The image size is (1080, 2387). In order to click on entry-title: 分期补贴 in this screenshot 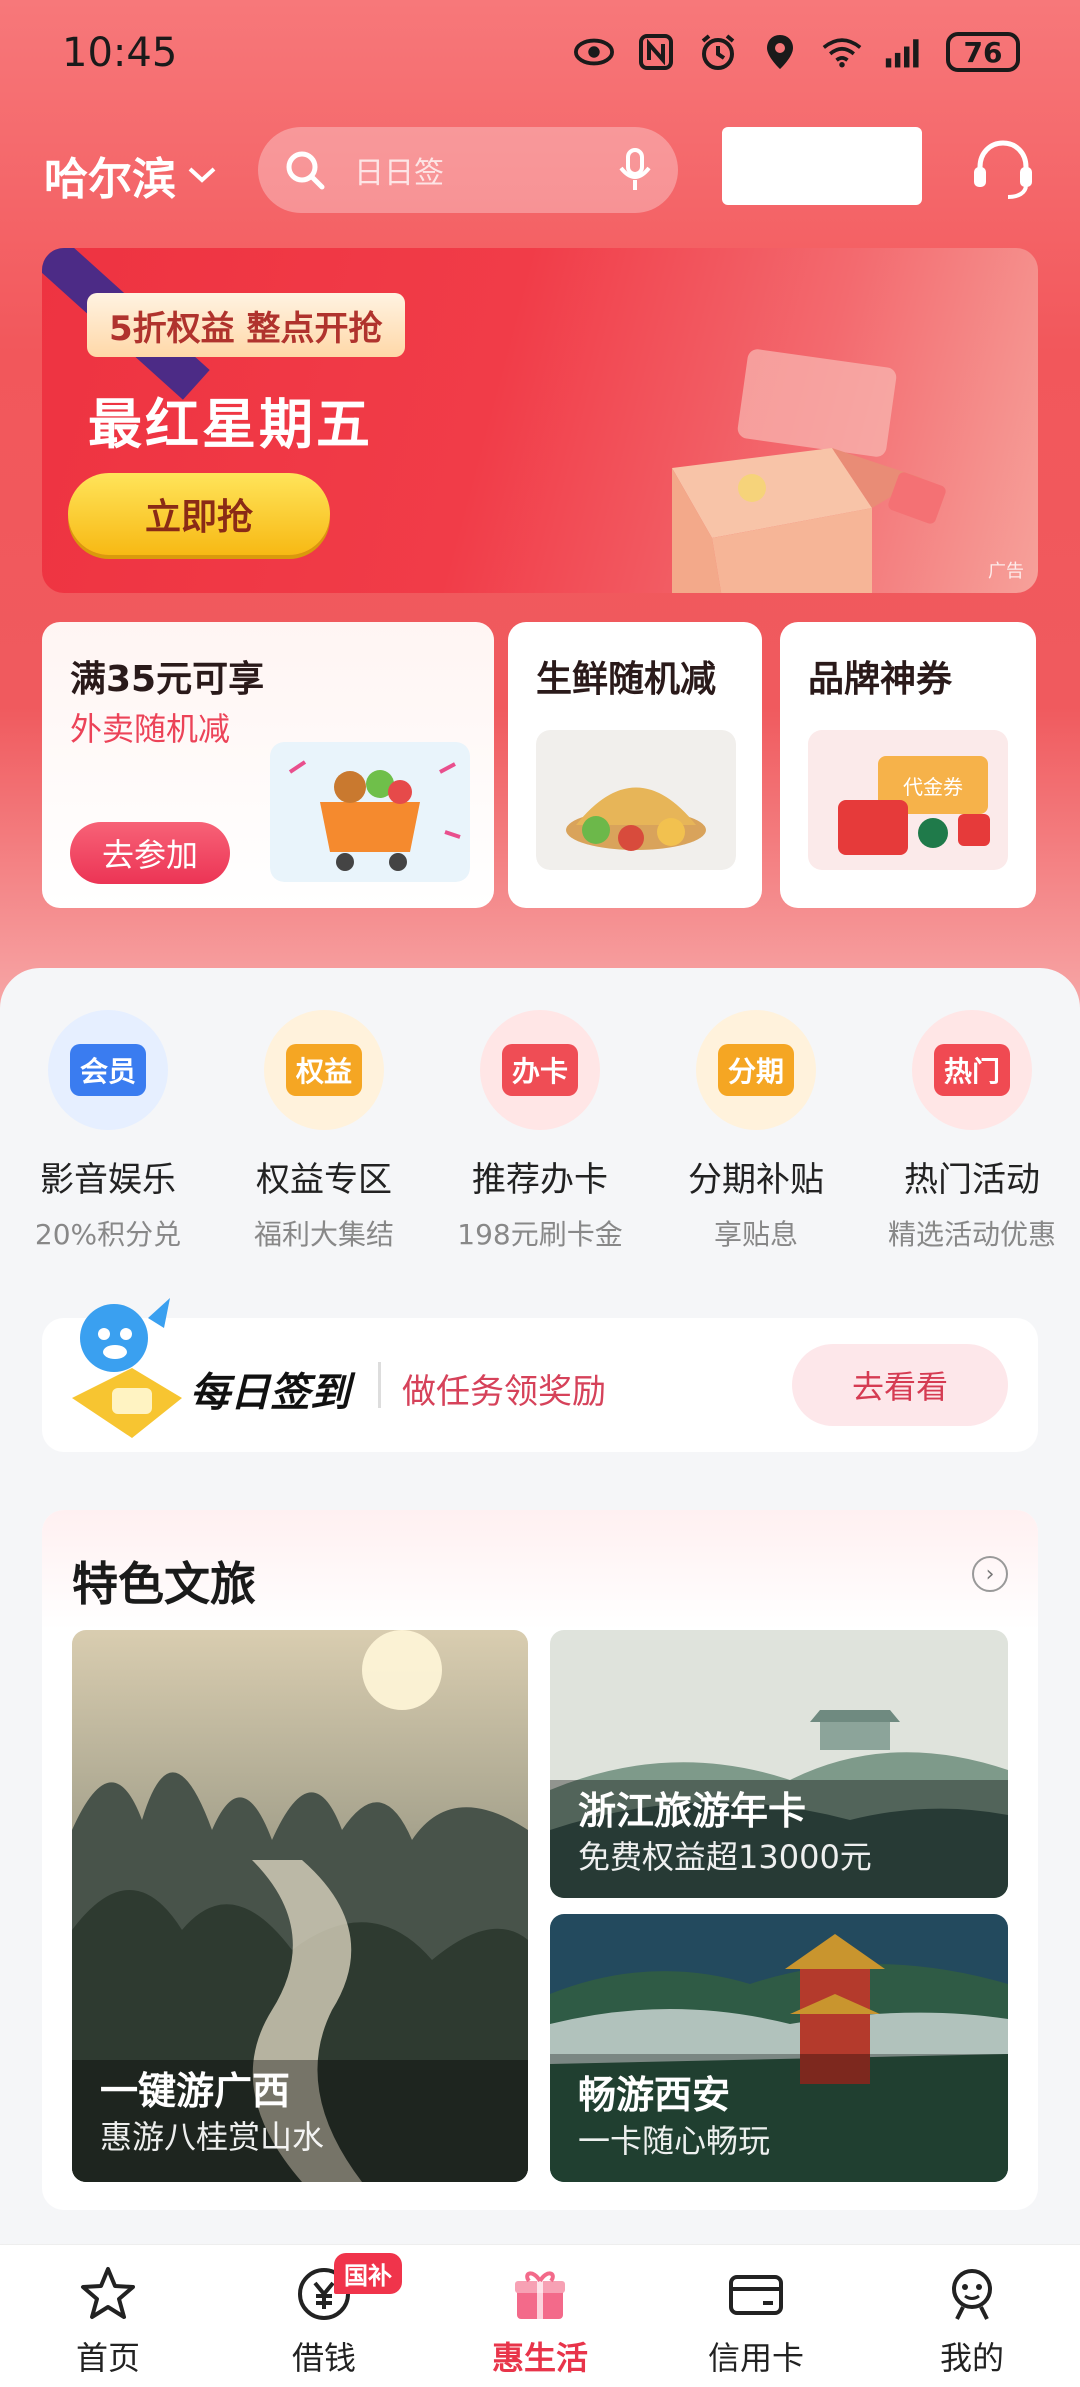, I will do `click(756, 1180)`.